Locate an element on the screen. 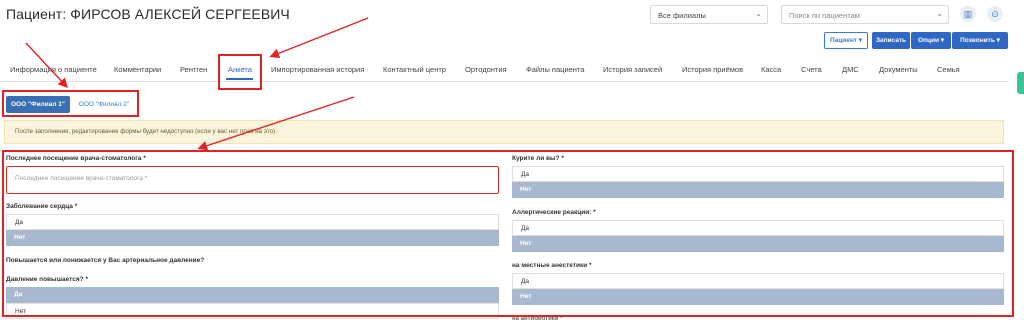  columns-icon: ▥ is located at coordinates (968, 14).